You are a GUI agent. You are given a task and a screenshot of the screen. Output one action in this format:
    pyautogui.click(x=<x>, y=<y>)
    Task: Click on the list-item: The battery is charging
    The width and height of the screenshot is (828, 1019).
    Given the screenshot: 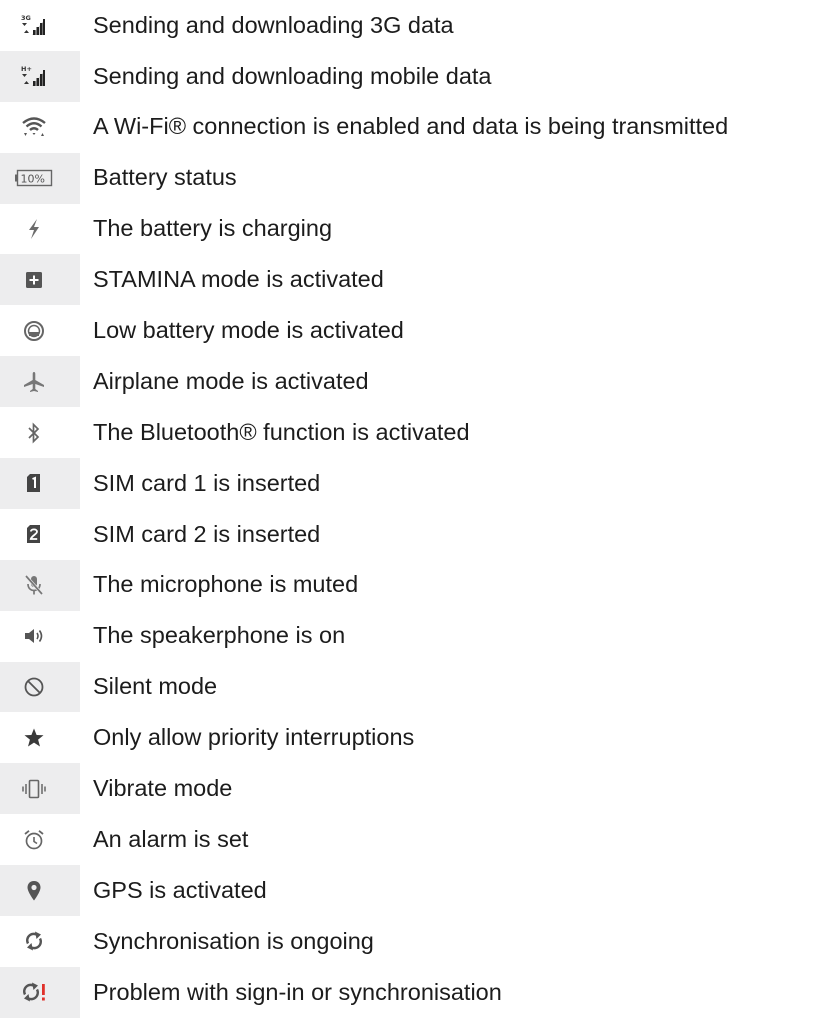 What is the action you would take?
    pyautogui.click(x=414, y=229)
    